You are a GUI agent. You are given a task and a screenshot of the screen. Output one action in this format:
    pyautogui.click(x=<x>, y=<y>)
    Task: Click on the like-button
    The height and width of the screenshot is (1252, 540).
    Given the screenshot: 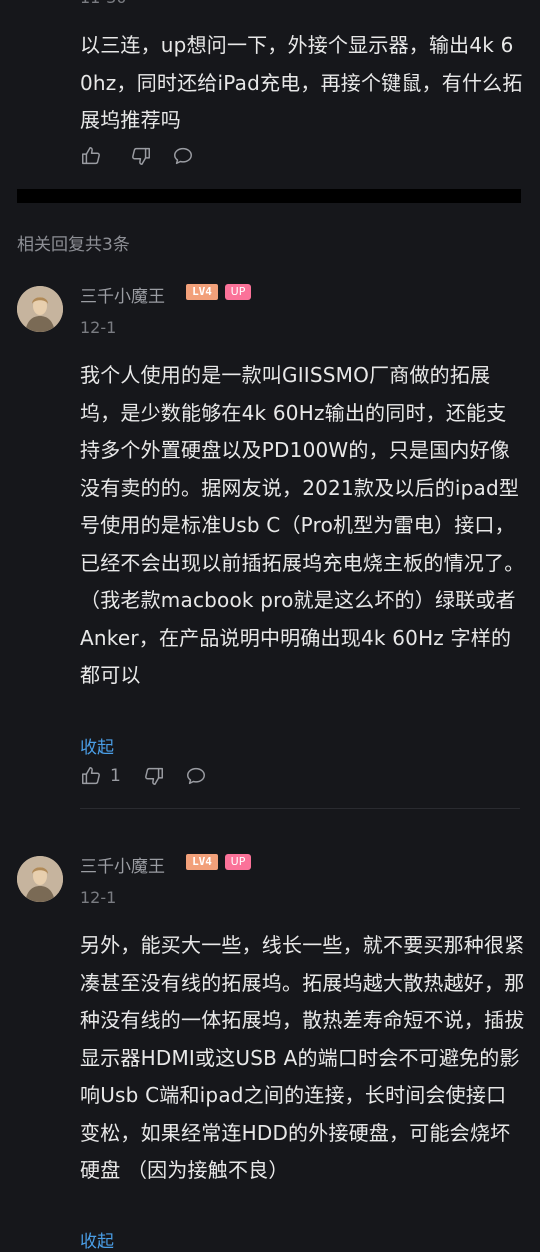 What is the action you would take?
    pyautogui.click(x=91, y=156)
    